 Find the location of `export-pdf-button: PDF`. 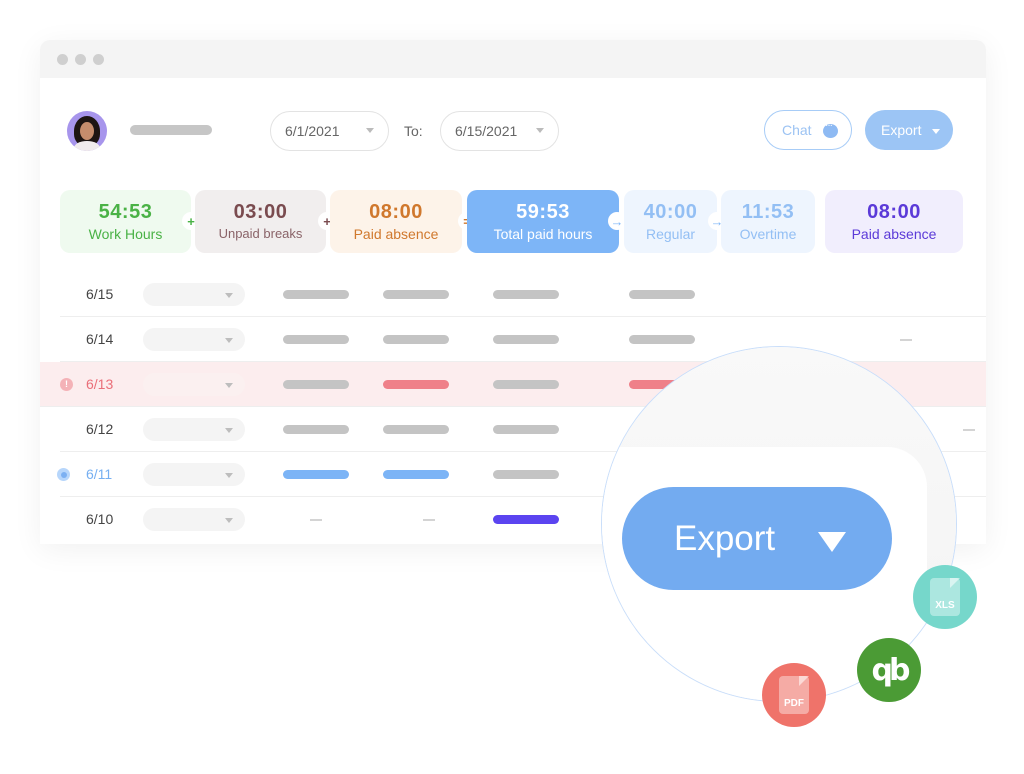

export-pdf-button: PDF is located at coordinates (794, 695).